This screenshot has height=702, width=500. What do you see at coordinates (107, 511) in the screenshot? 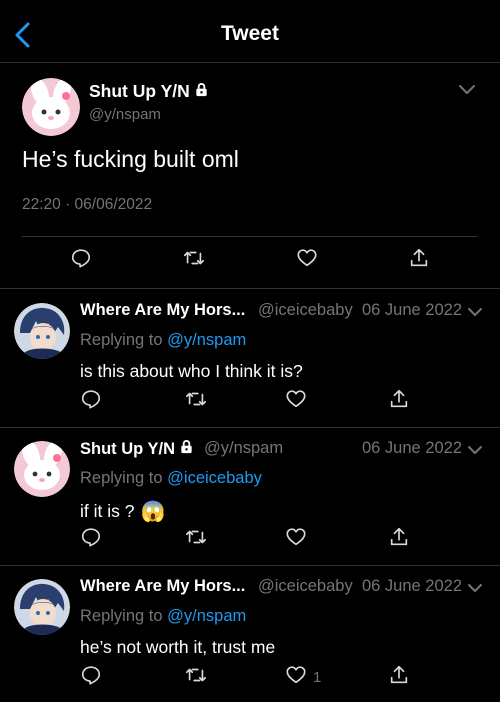
I see `reply-text-content: if it is ?` at bounding box center [107, 511].